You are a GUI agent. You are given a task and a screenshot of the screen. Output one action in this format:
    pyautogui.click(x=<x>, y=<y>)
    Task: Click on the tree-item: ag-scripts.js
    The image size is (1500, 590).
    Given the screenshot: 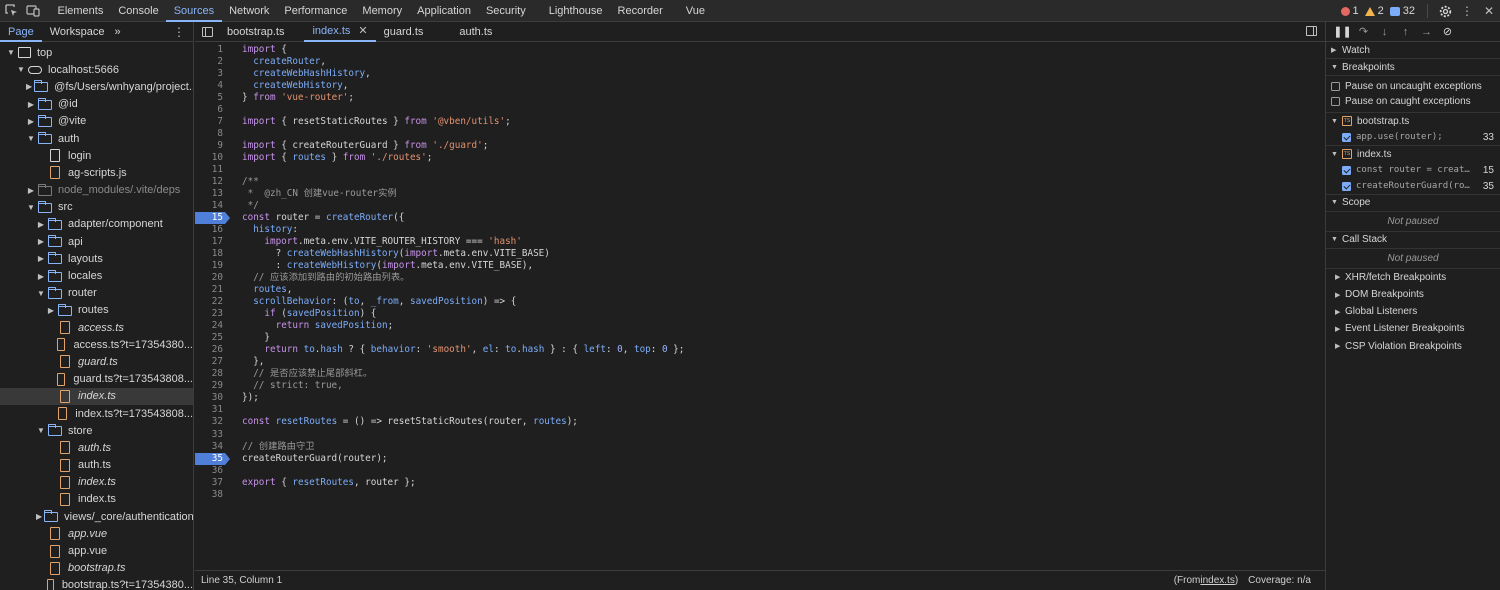 What is the action you would take?
    pyautogui.click(x=96, y=172)
    